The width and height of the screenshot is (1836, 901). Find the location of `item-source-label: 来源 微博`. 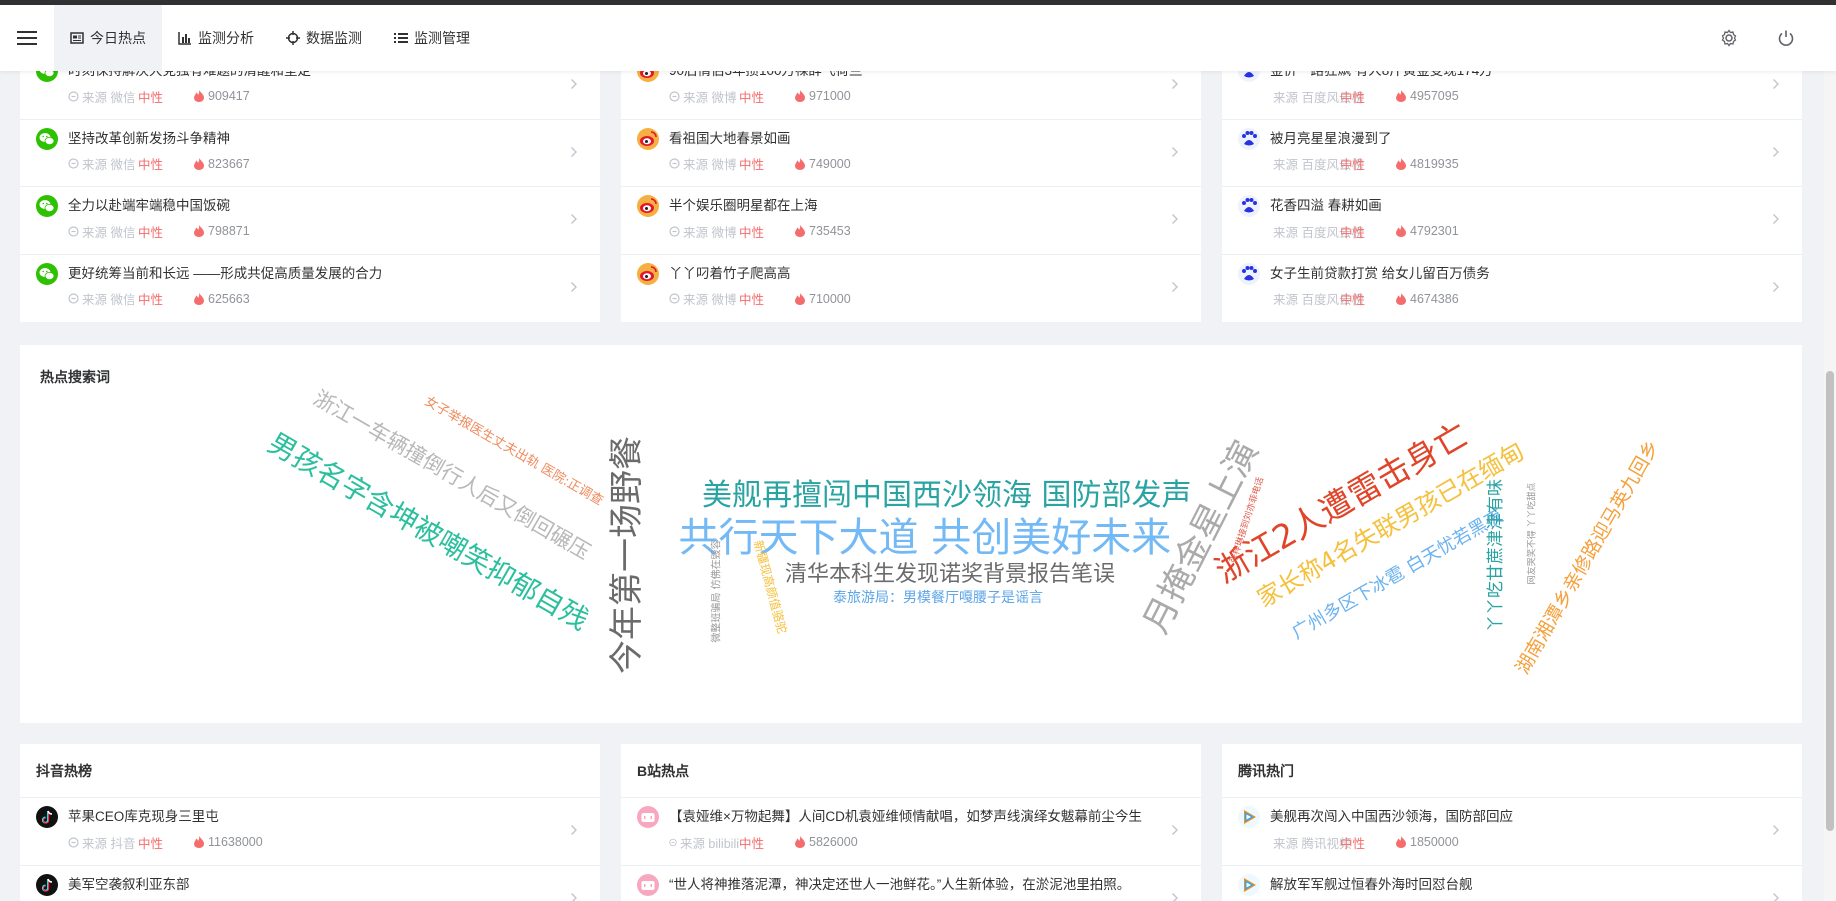

item-source-label: 来源 微博 is located at coordinates (710, 97).